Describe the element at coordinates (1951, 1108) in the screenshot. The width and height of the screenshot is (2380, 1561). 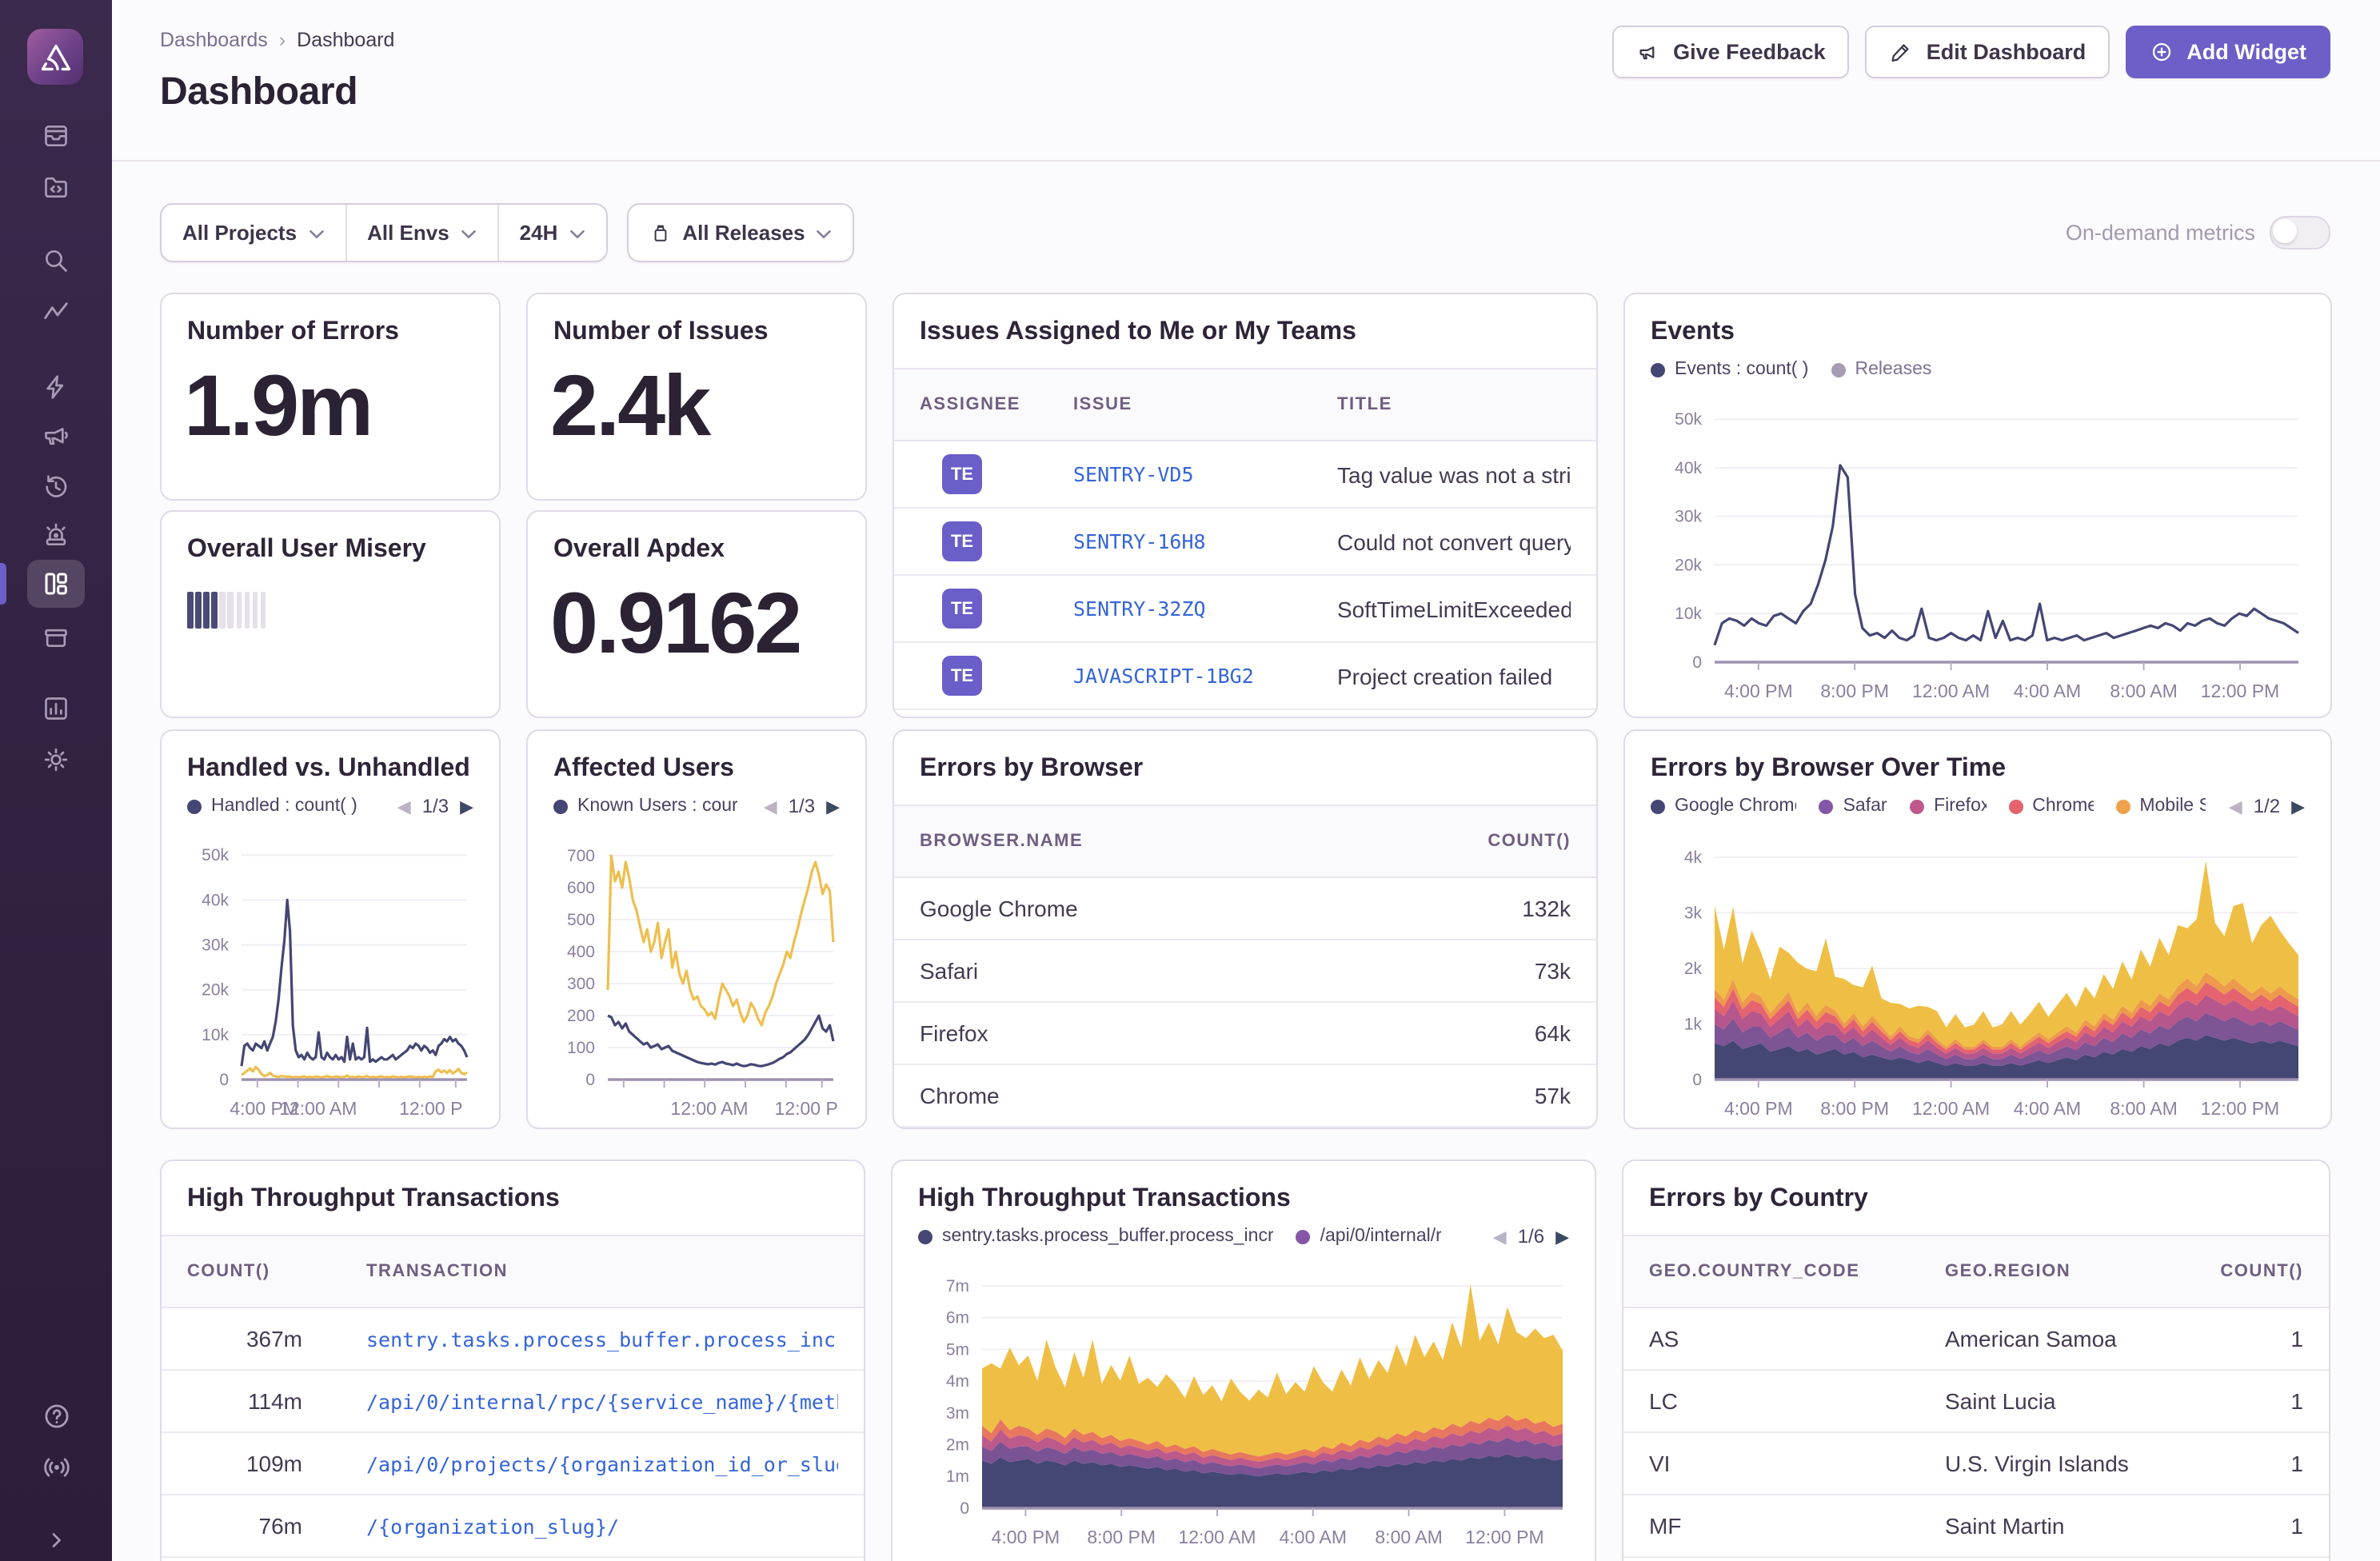
I see `svg-text: 12:00 AM` at that location.